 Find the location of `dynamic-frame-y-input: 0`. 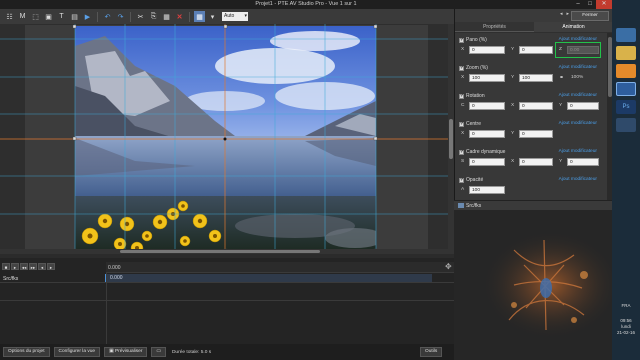

dynamic-frame-y-input: 0 is located at coordinates (583, 162).